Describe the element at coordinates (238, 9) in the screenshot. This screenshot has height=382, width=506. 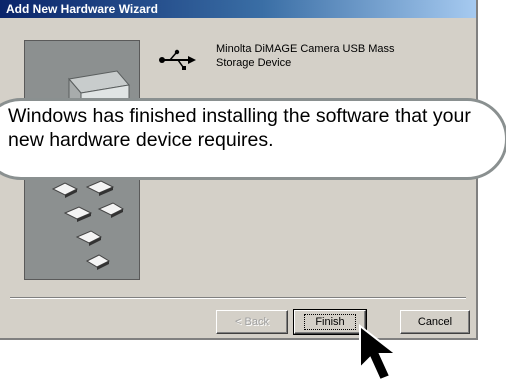
I see `title-bar: Add New Hardware Wizard` at that location.